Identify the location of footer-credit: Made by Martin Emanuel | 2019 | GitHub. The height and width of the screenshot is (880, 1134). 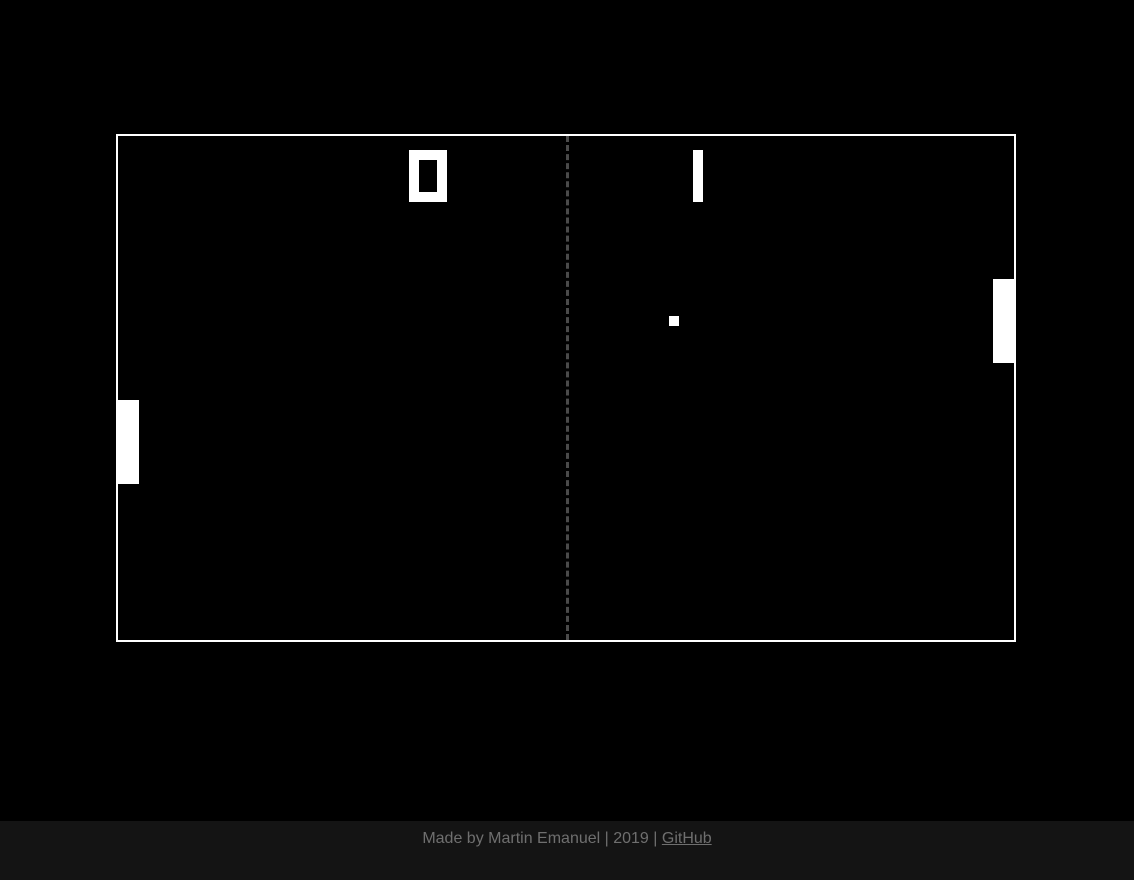
(566, 839).